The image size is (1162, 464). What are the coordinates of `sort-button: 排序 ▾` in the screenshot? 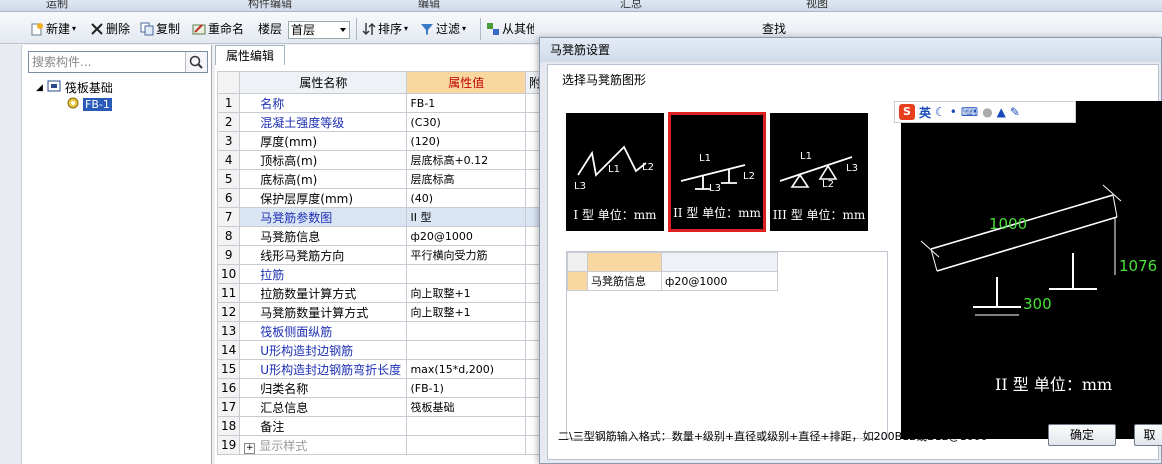 It's located at (385, 29).